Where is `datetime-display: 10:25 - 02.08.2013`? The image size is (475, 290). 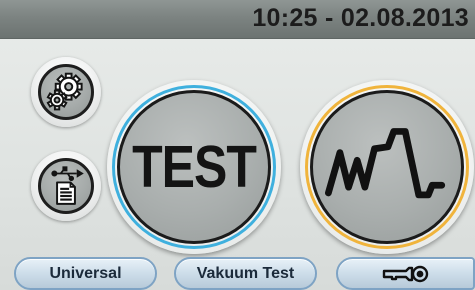
datetime-display: 10:25 - 02.08.2013 is located at coordinates (360, 18).